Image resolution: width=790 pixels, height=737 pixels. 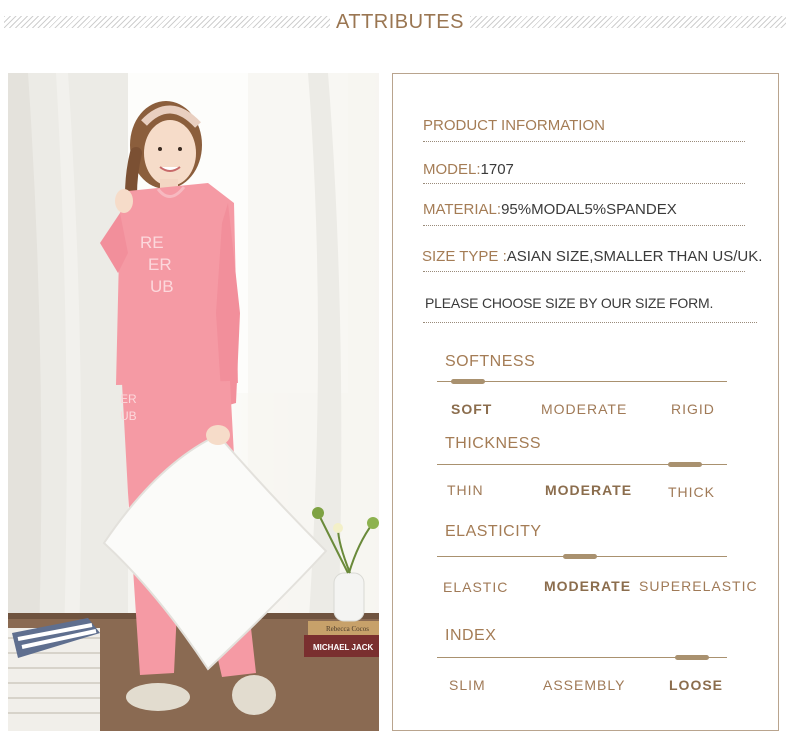 I want to click on elasticity-title: ELASTICITY, so click(x=493, y=531).